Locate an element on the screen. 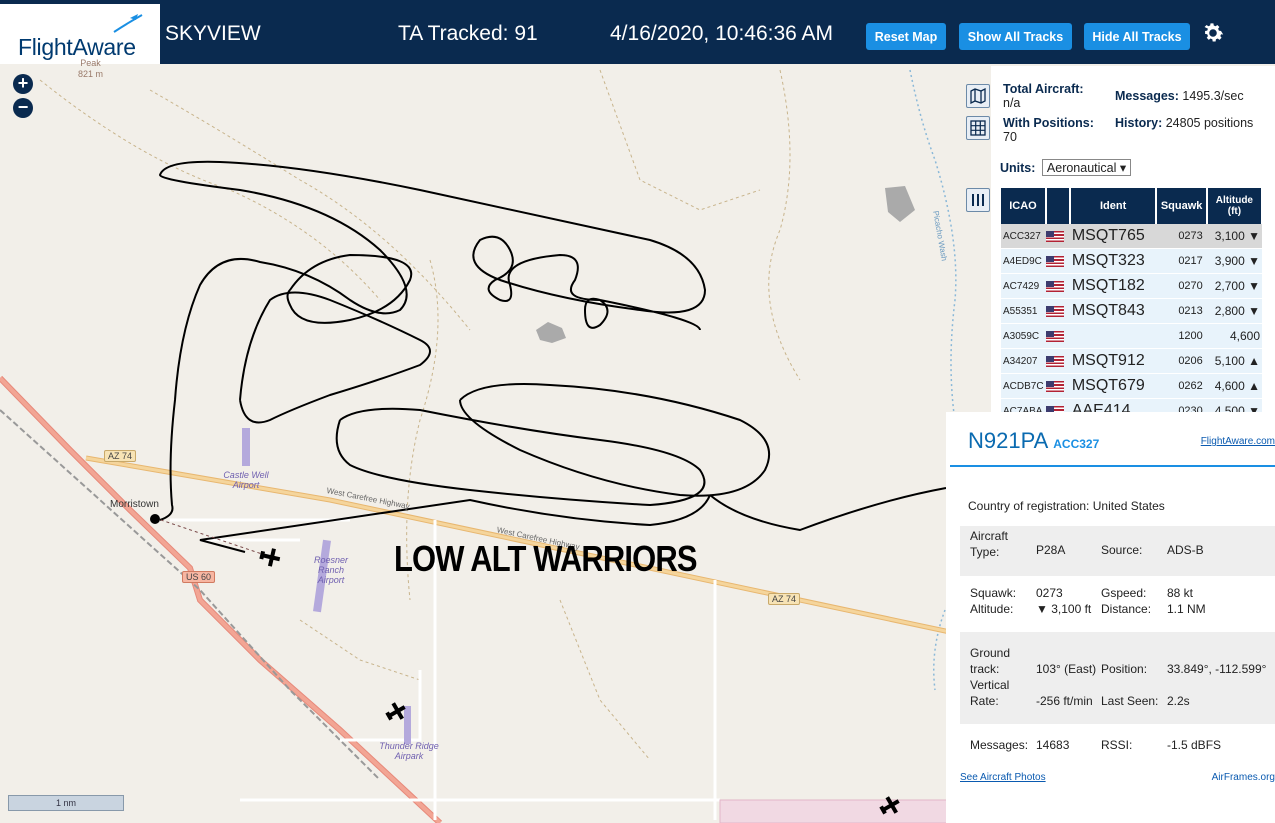  town-label: Morristown is located at coordinates (134, 504).